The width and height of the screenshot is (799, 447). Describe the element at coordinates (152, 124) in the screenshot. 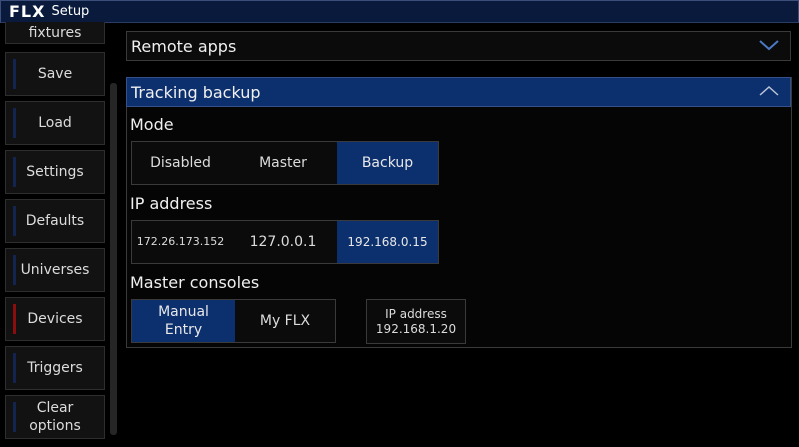

I see `mode-label: Mode` at that location.